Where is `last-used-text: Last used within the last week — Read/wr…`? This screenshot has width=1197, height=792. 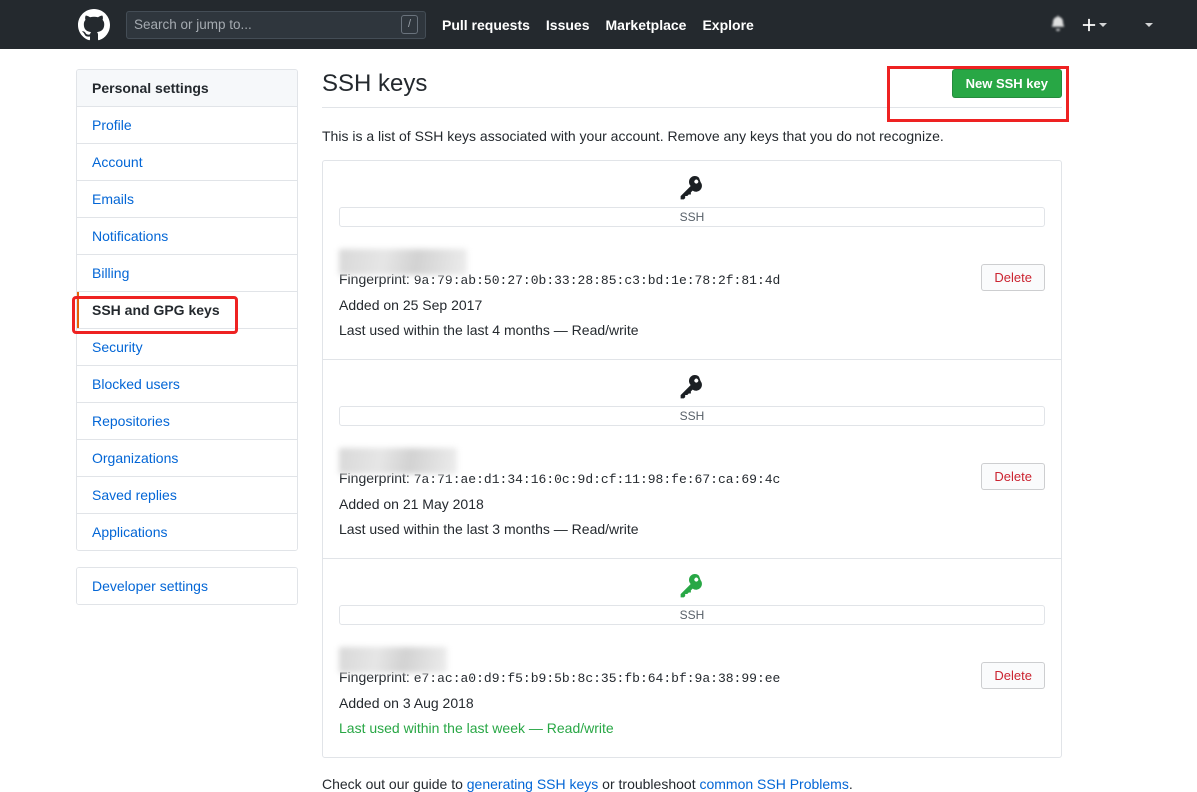 last-used-text: Last used within the last week — Read/wr… is located at coordinates (476, 728).